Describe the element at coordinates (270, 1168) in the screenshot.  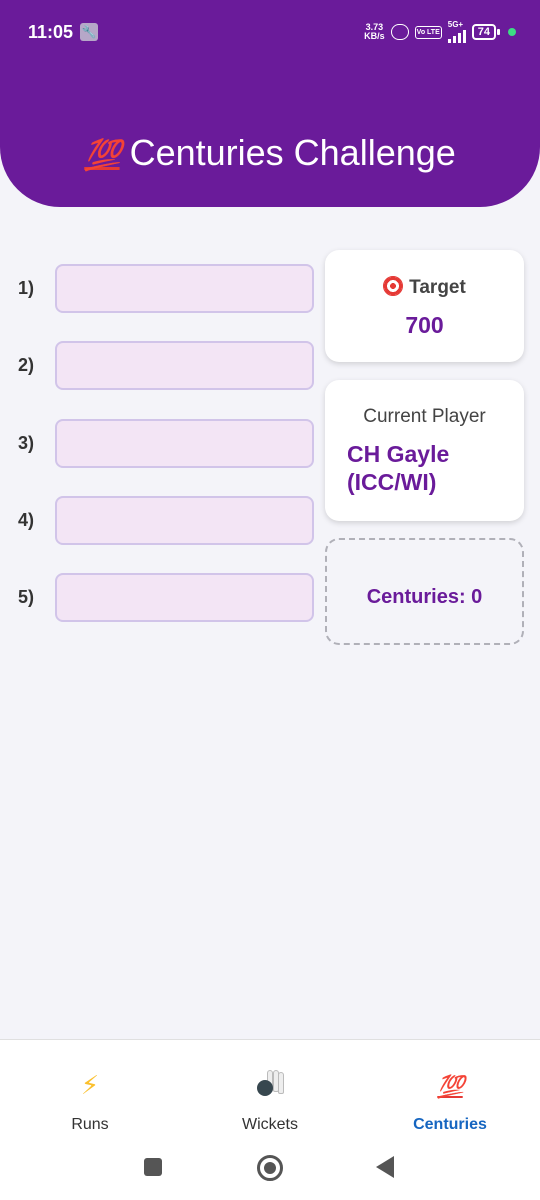
I see `home-icon` at that location.